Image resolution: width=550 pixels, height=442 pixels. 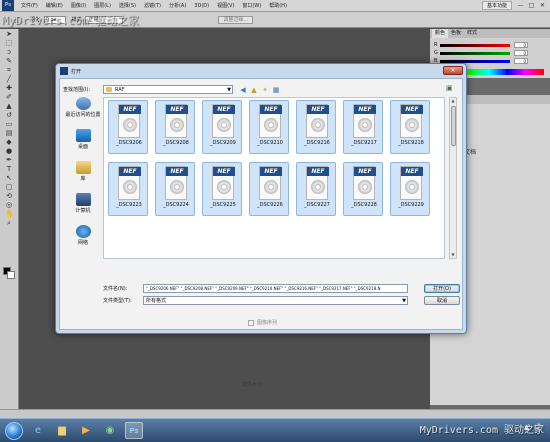 What do you see at coordinates (453, 126) in the screenshot?
I see `scrollbar-thumb` at bounding box center [453, 126].